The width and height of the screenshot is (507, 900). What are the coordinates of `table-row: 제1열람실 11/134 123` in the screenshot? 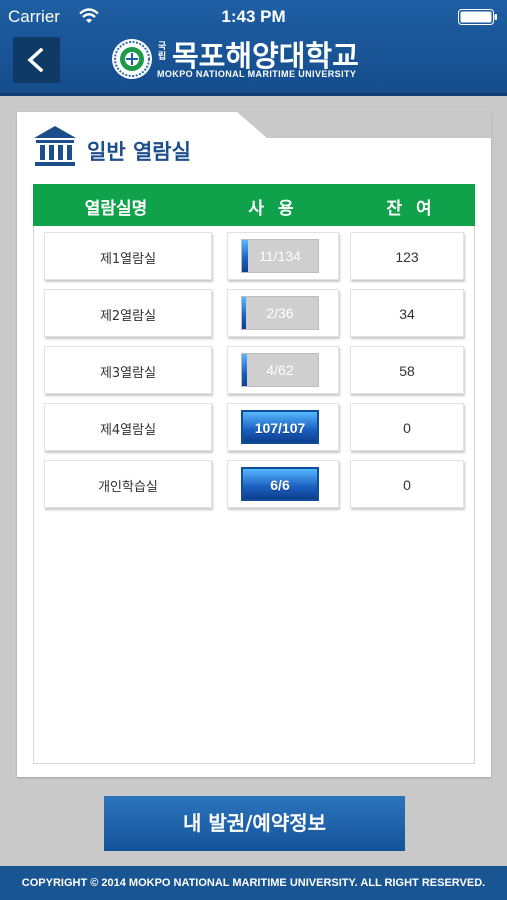 It's located at (254, 256).